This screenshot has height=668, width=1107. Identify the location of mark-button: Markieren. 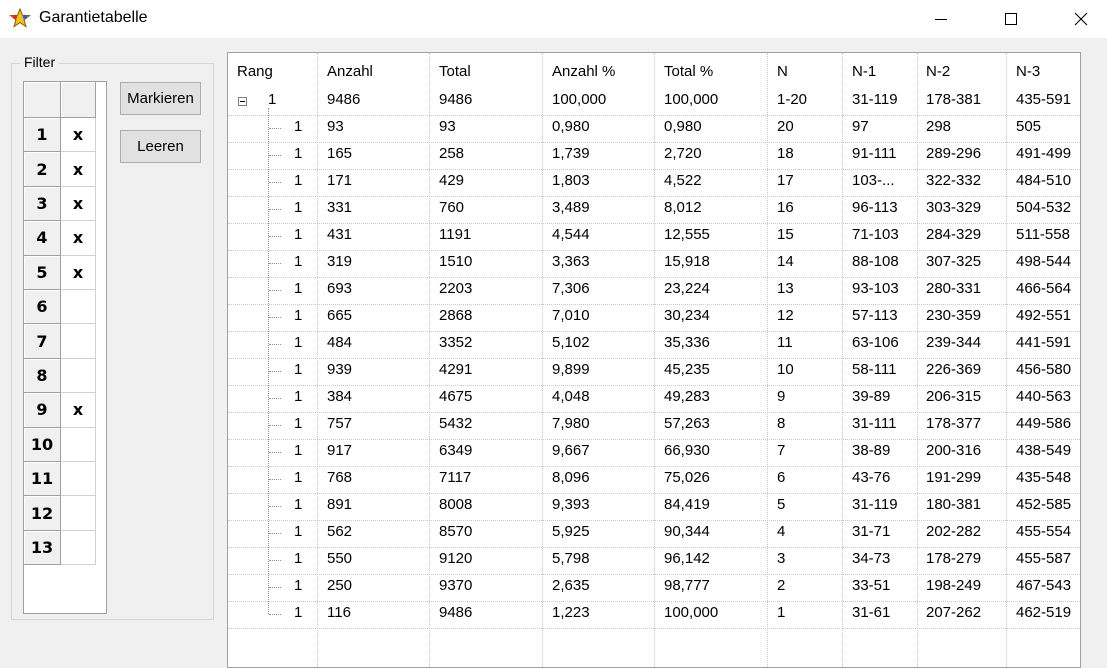
(160, 98).